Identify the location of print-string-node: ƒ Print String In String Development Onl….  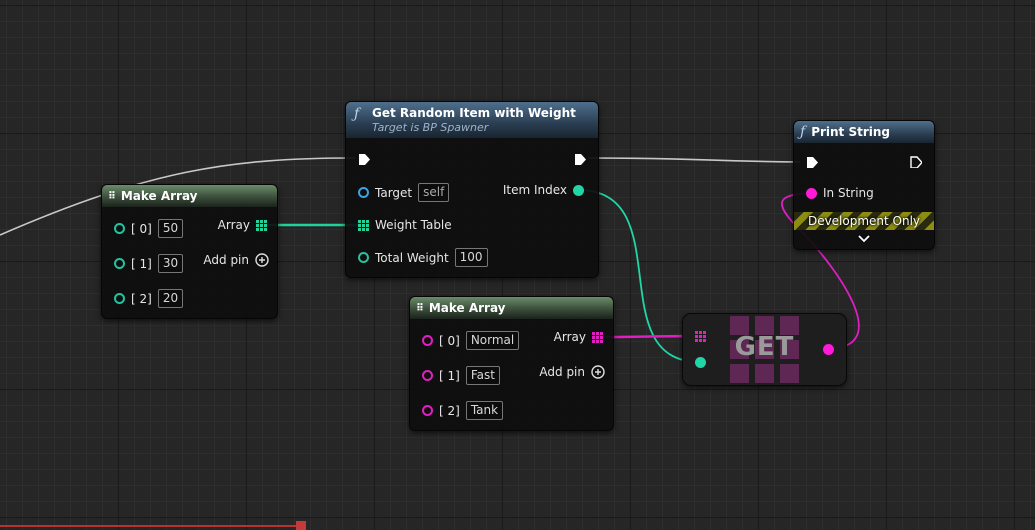
(864, 185).